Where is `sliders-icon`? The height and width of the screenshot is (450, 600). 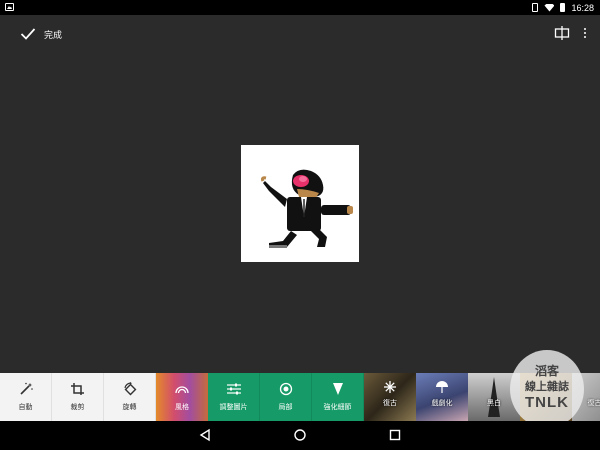
sliders-icon is located at coordinates (233, 389).